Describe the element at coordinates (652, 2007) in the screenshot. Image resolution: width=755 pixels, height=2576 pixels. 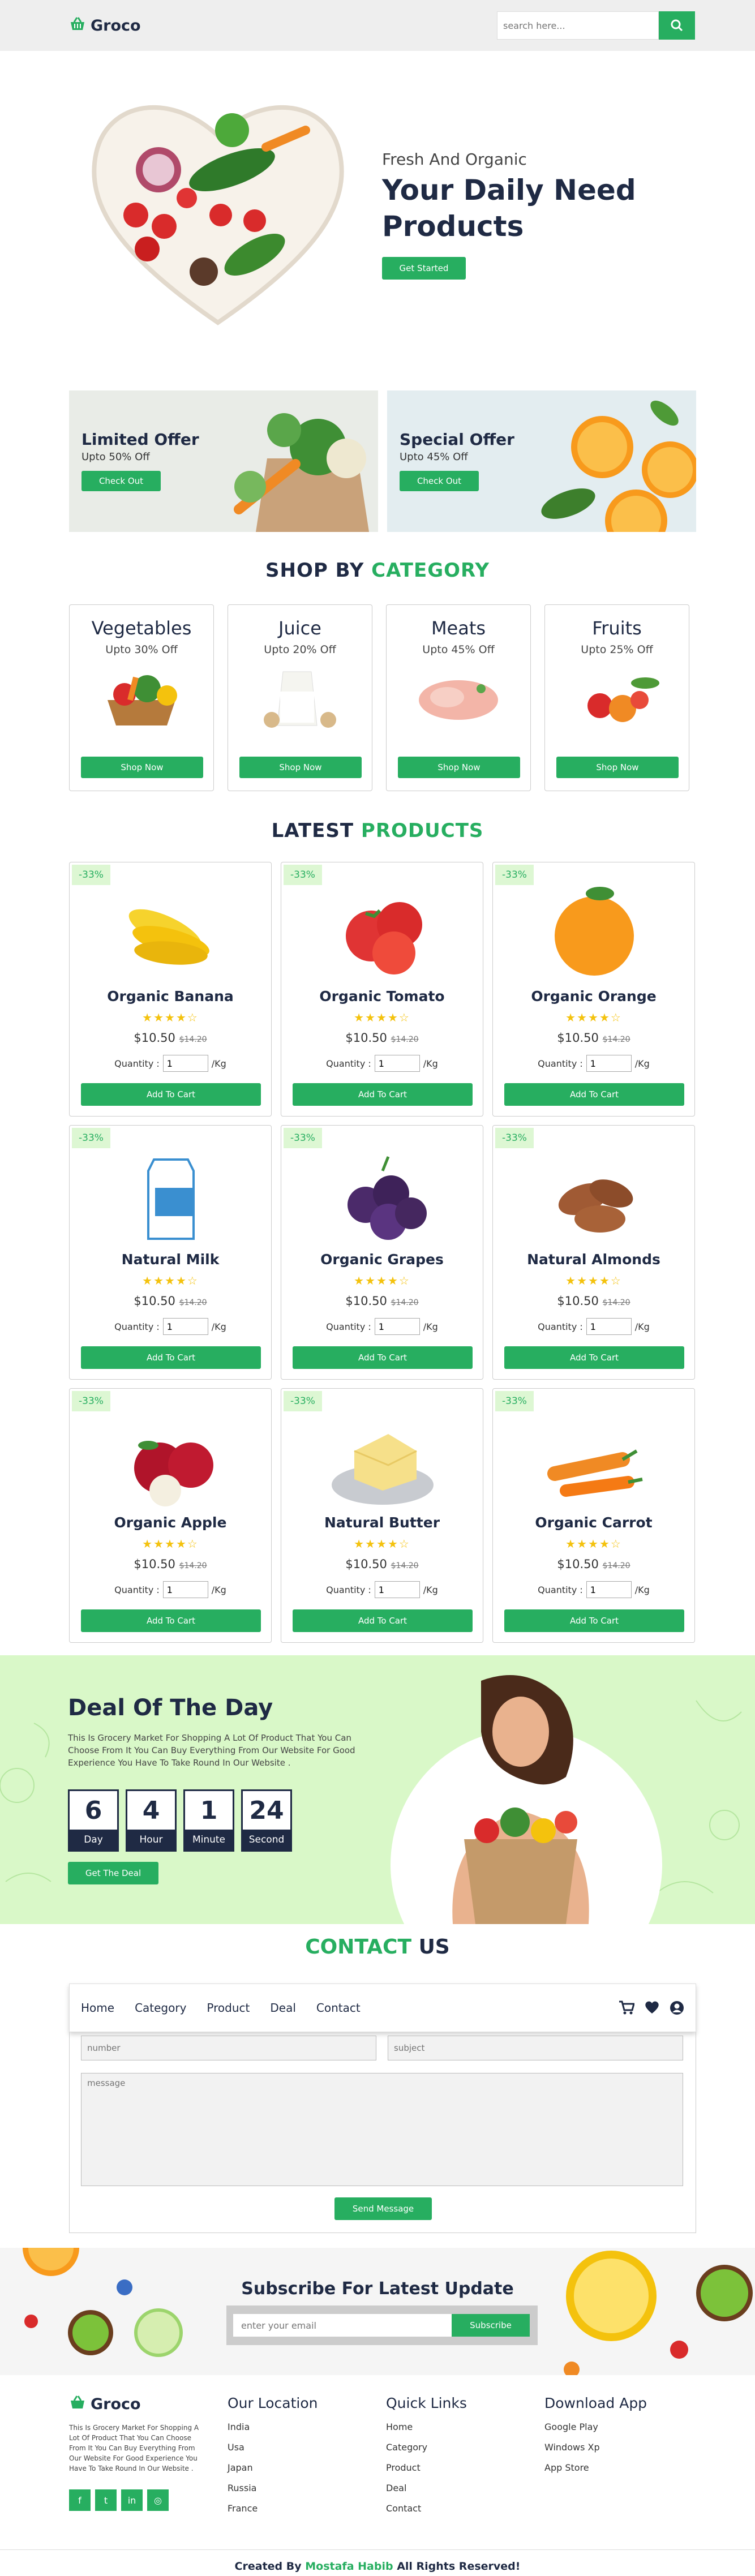
I see `heart-icon` at that location.